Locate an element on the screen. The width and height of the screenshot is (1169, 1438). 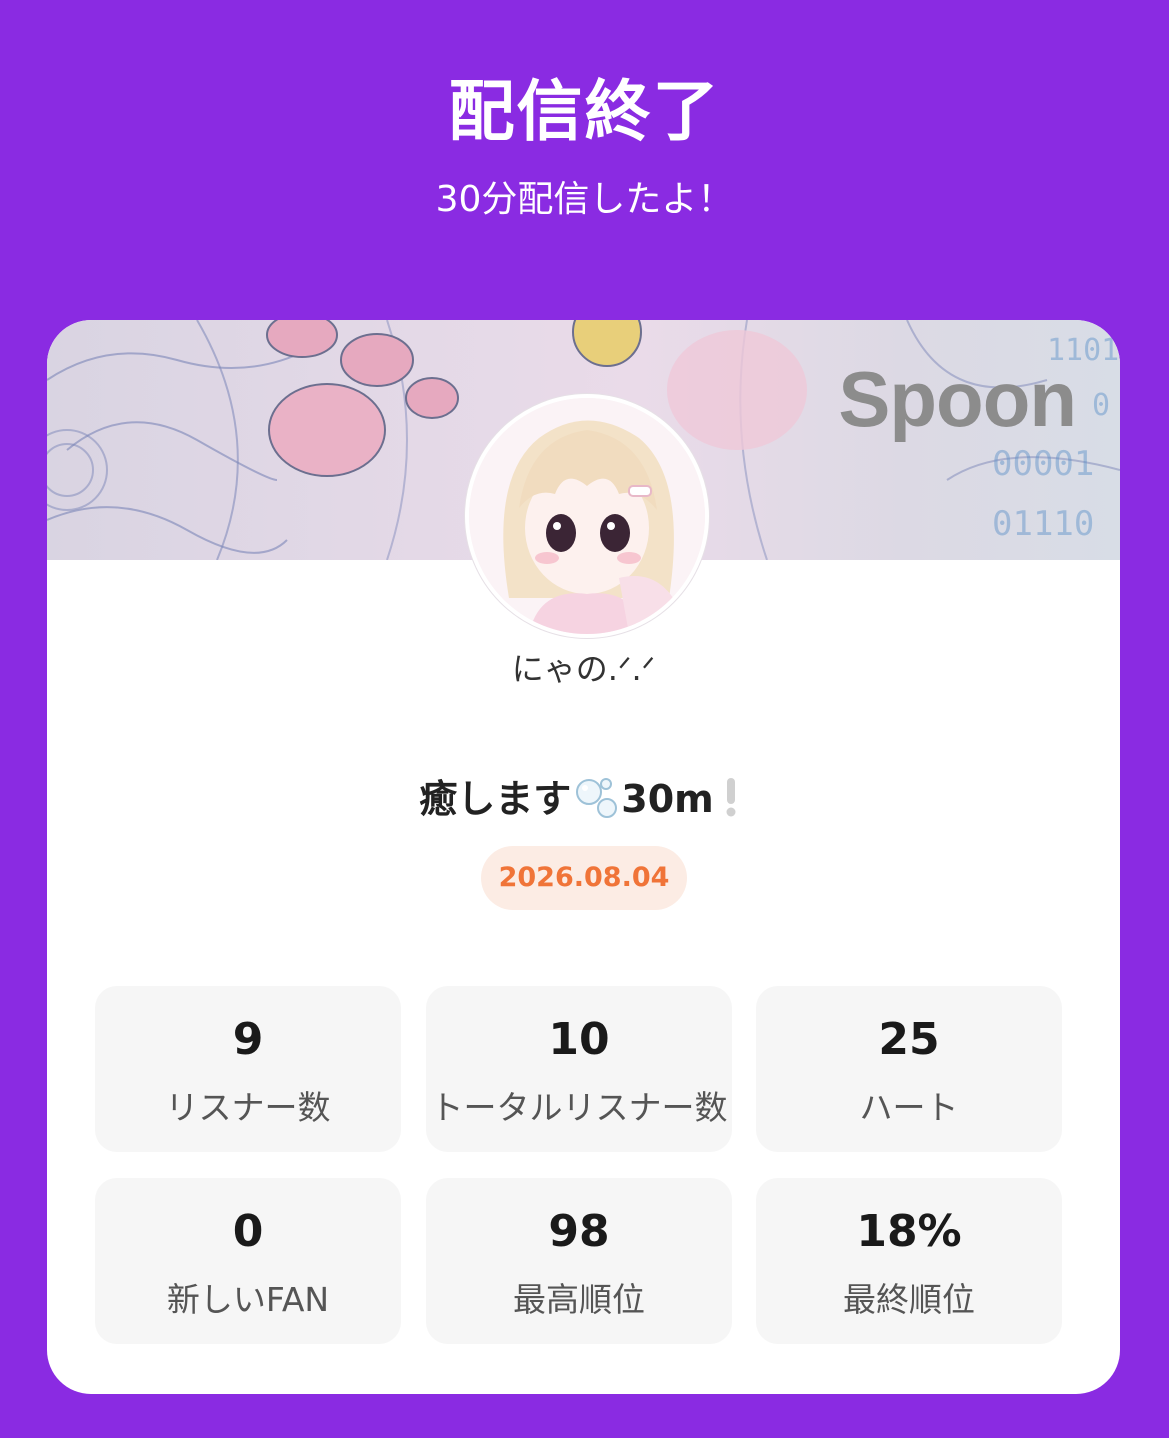
page-header-title: 配信終了 is located at coordinates (584, 111).